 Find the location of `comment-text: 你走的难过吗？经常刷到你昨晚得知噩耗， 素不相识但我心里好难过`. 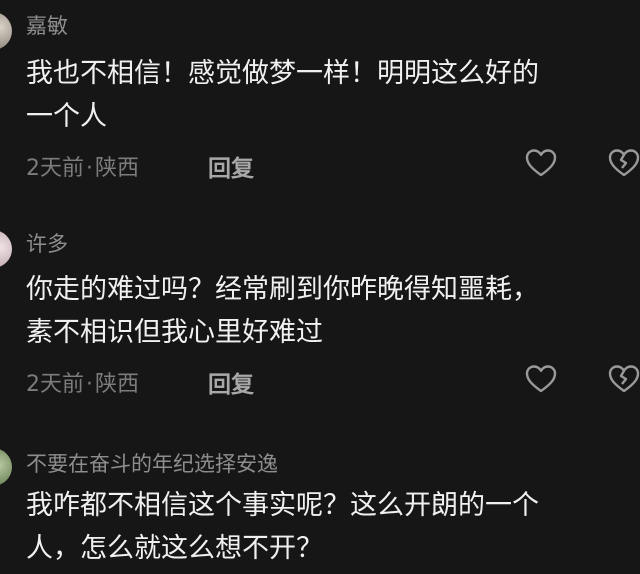

comment-text: 你走的难过吗？经常刷到你昨晚得知噩耗， 素不相识但我心里好难过 is located at coordinates (326, 311).